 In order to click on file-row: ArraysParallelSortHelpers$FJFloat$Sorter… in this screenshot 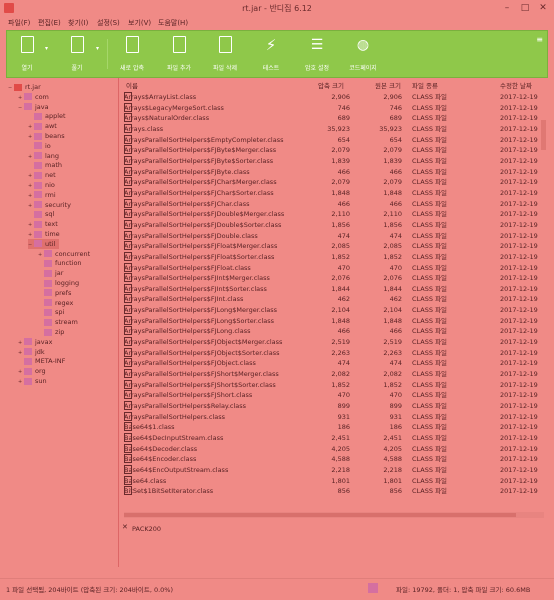, I will do `click(329, 257)`.